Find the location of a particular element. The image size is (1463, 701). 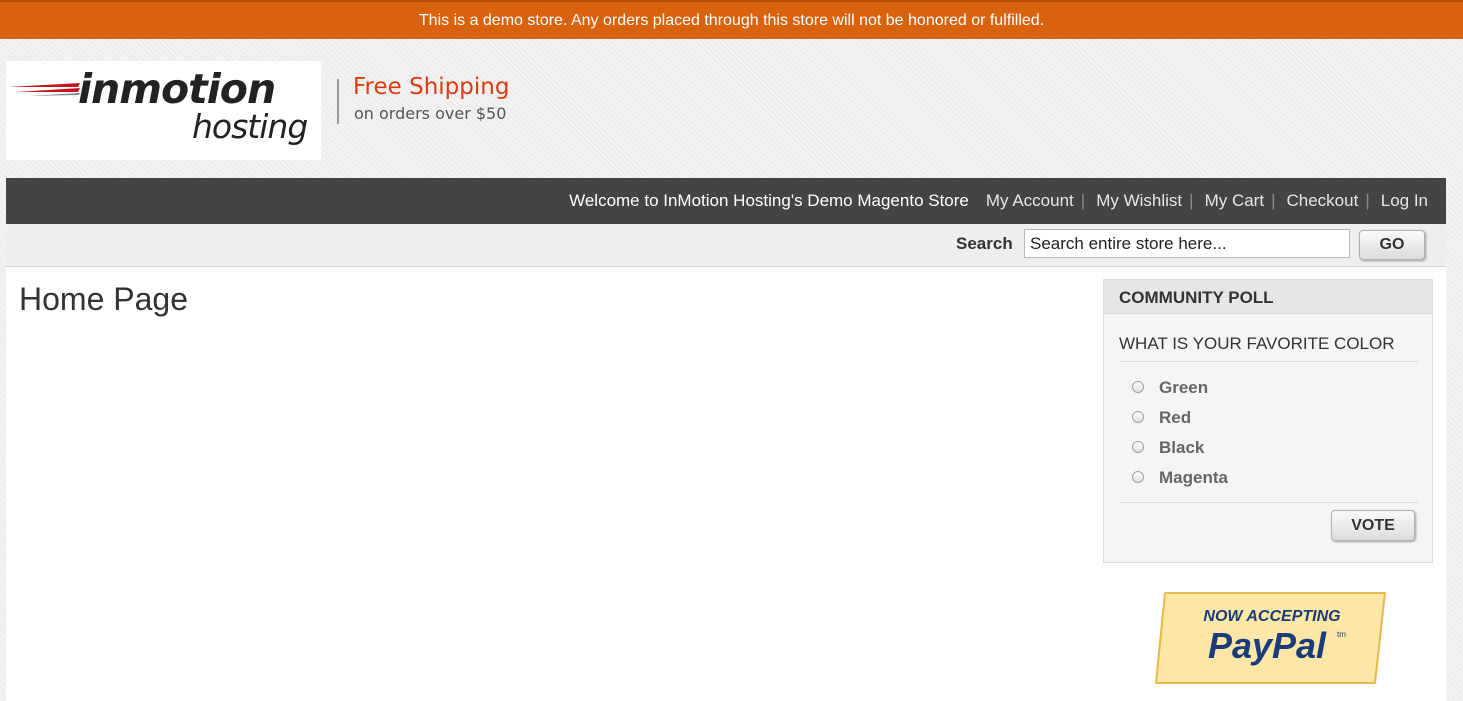

free-shipping-title: Free Shipping is located at coordinates (431, 87).